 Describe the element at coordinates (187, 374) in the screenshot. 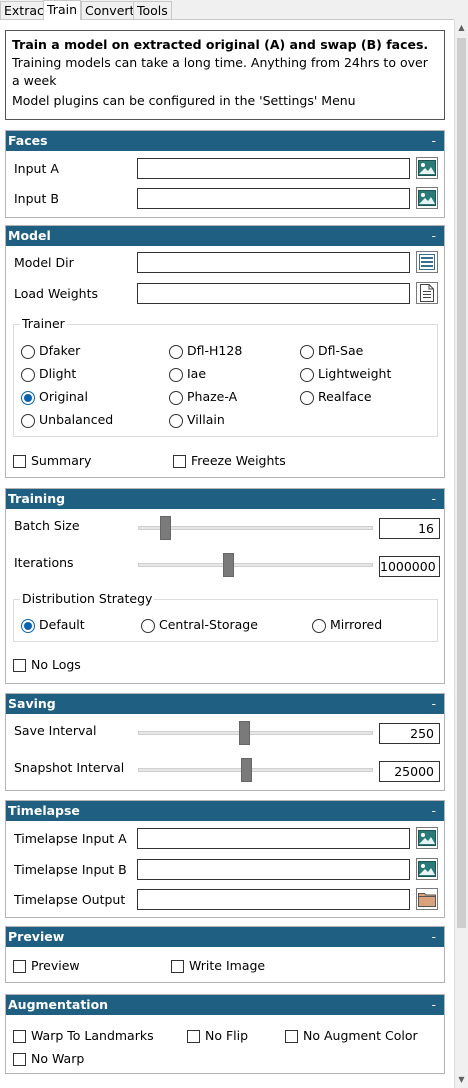

I see `trainer-iae-radio: Iae` at that location.